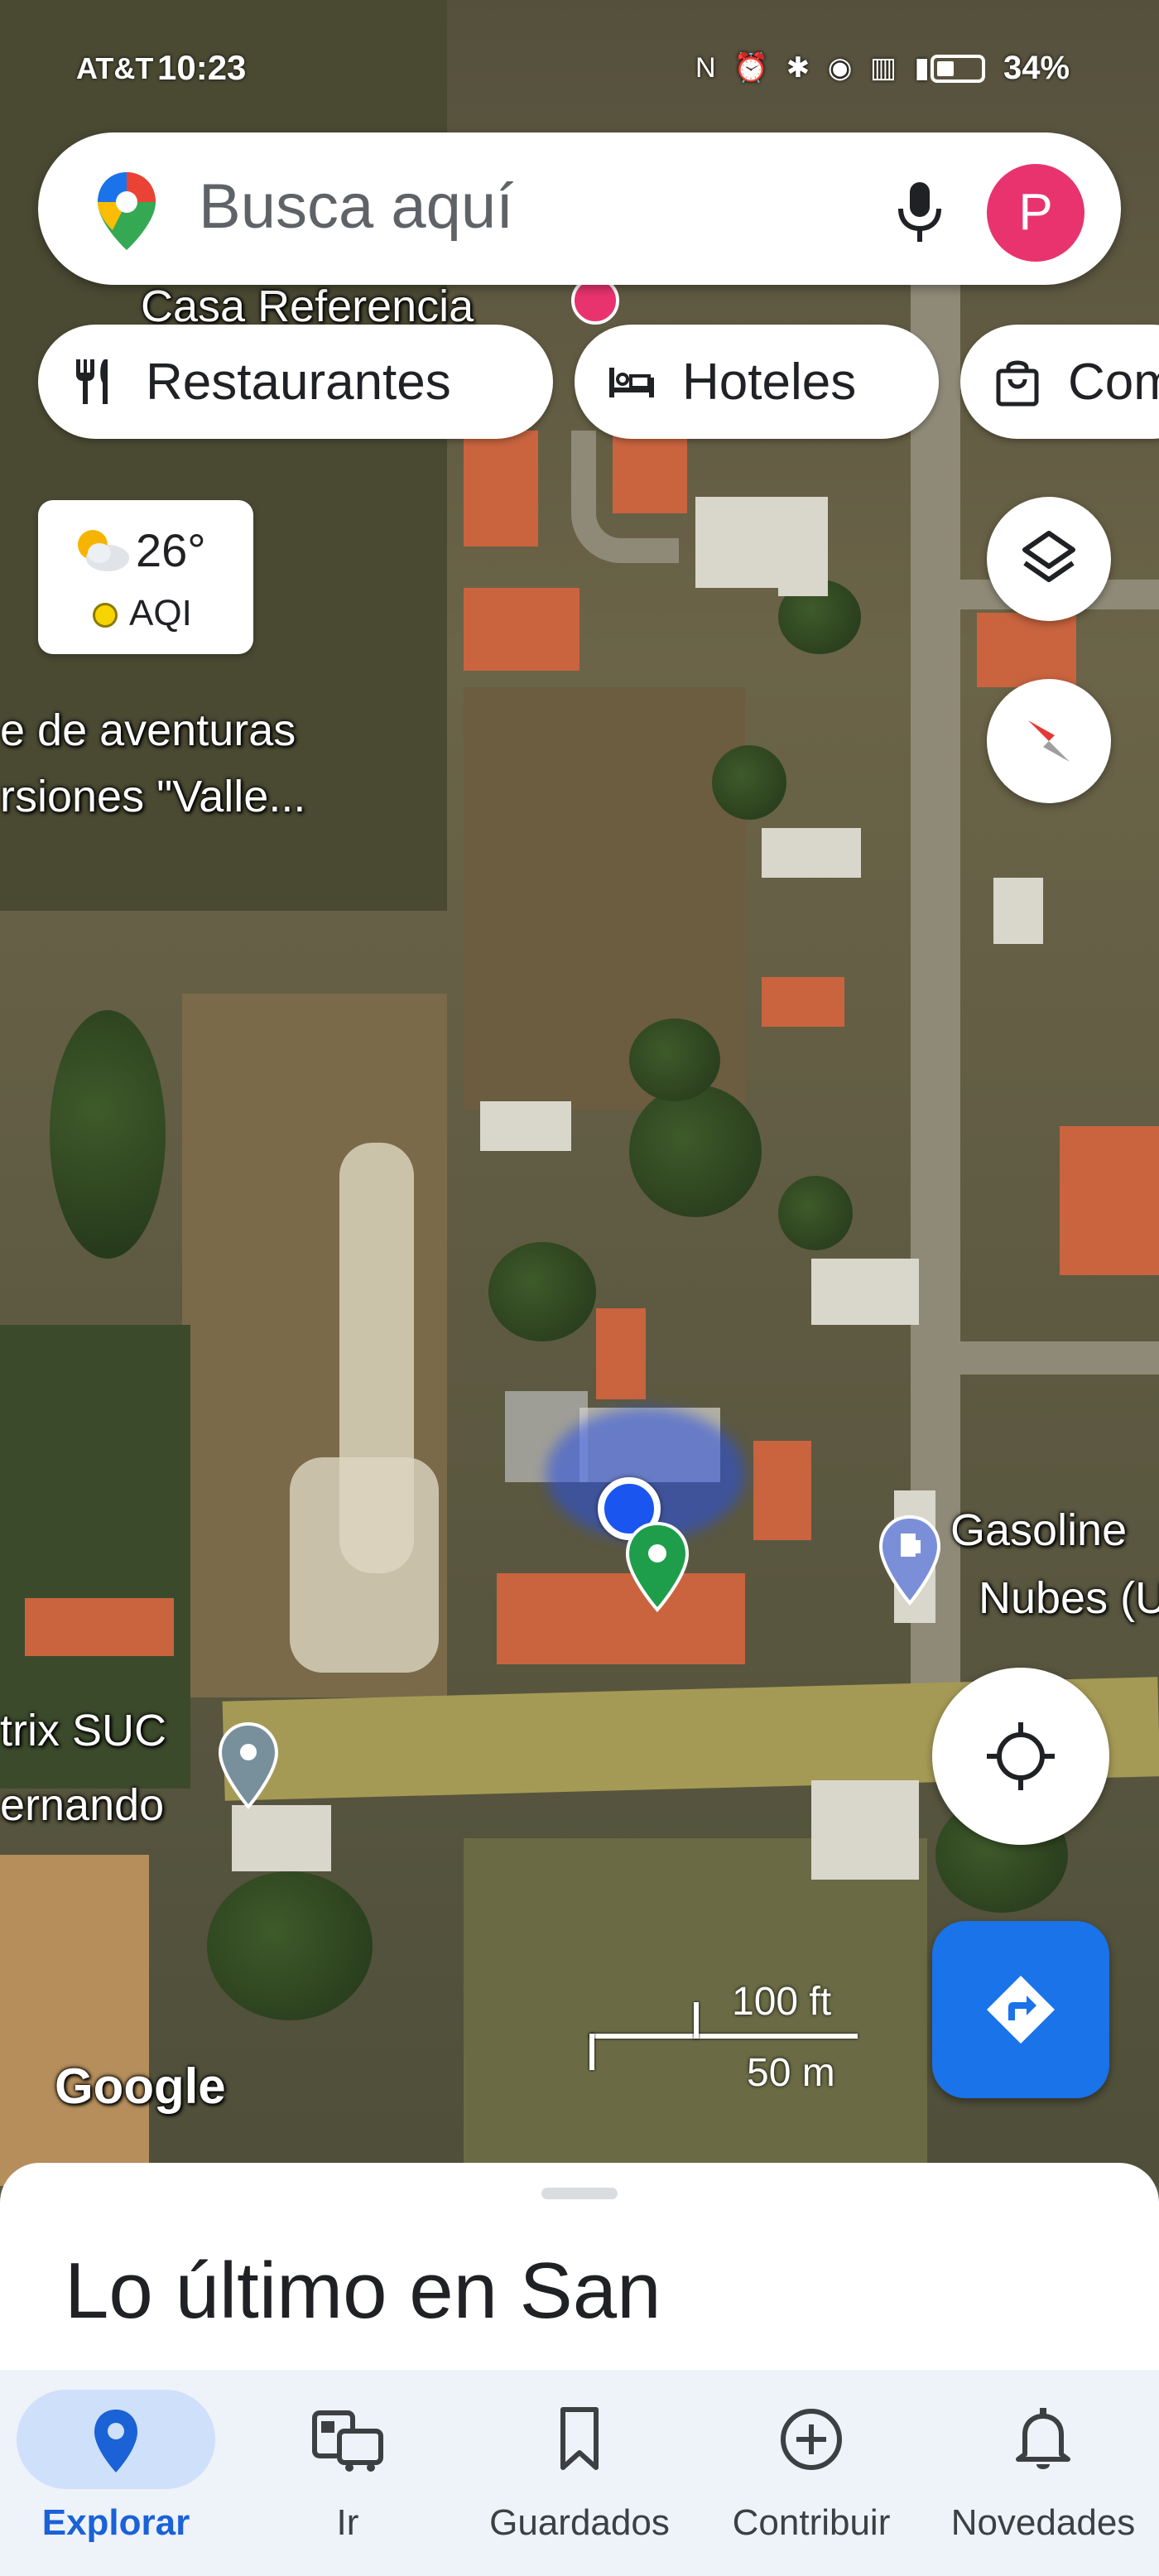 The height and width of the screenshot is (2576, 1159). I want to click on status-icons: N ⏰ ✱ ◉ ▥ ▮, so click(815, 68).